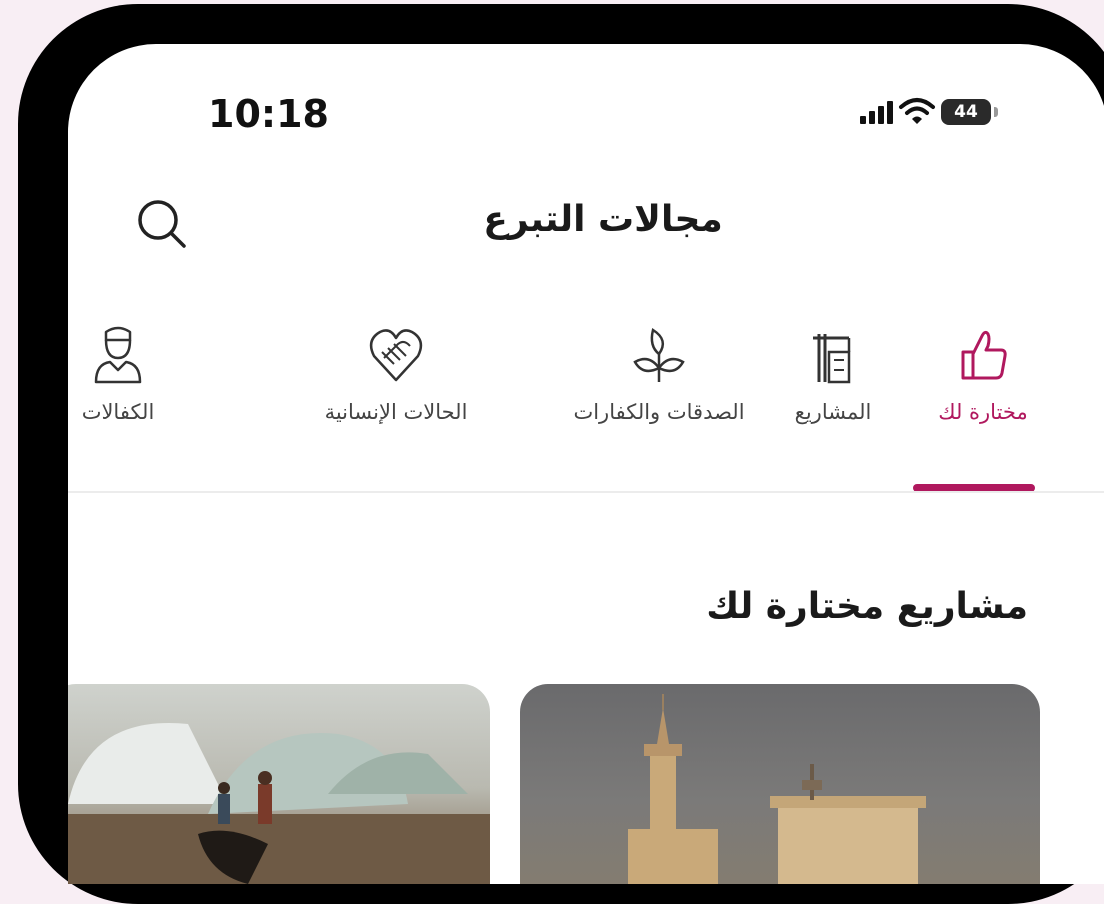 This screenshot has height=904, width=1104. Describe the element at coordinates (268, 114) in the screenshot. I see `status-time: 10:18` at that location.